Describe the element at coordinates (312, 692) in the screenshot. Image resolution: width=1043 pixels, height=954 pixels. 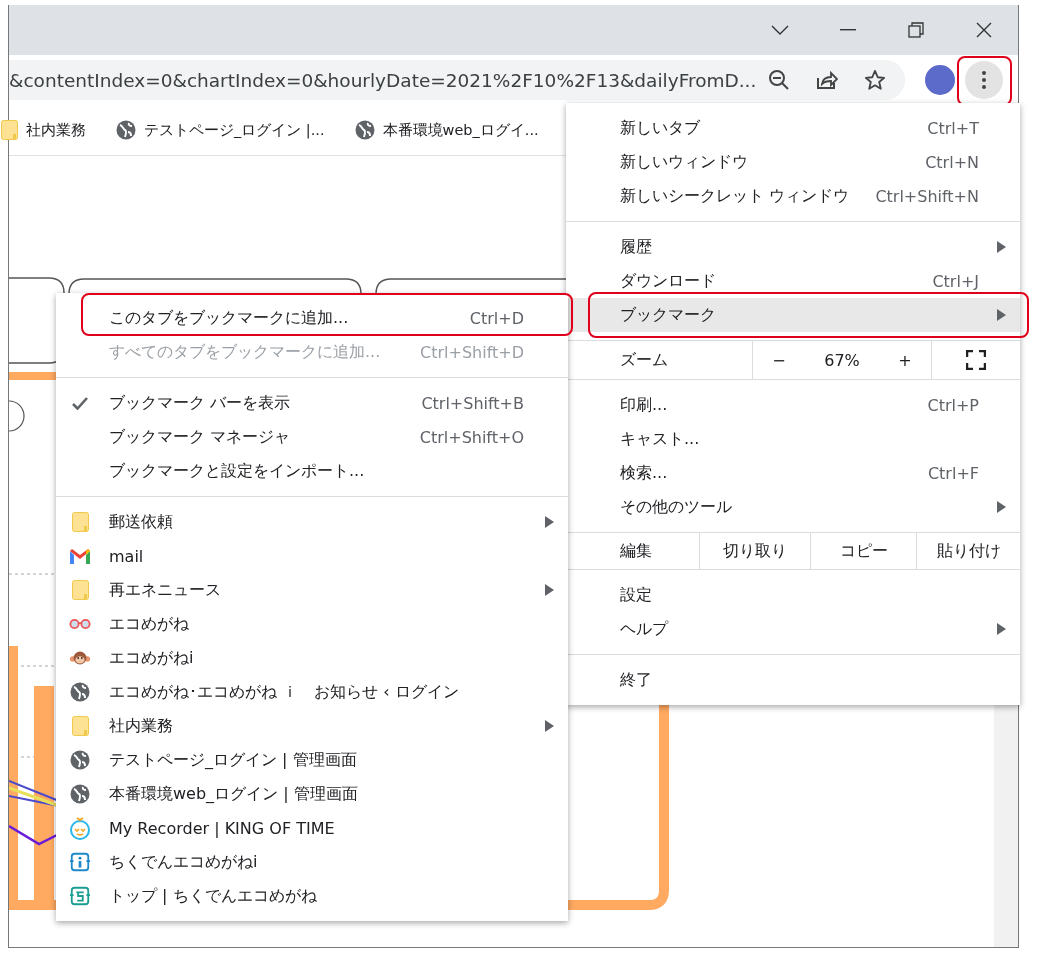
I see `menu-item: エコめがね･エコめがね ｉ お知らせ ‹ ログイン` at that location.